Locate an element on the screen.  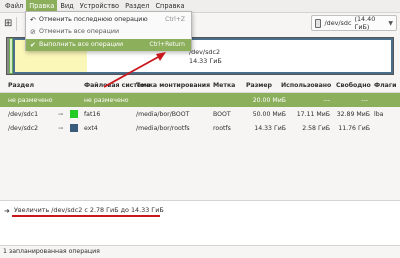
device-size: (14.40 ГиБ) is located at coordinates (365, 23).